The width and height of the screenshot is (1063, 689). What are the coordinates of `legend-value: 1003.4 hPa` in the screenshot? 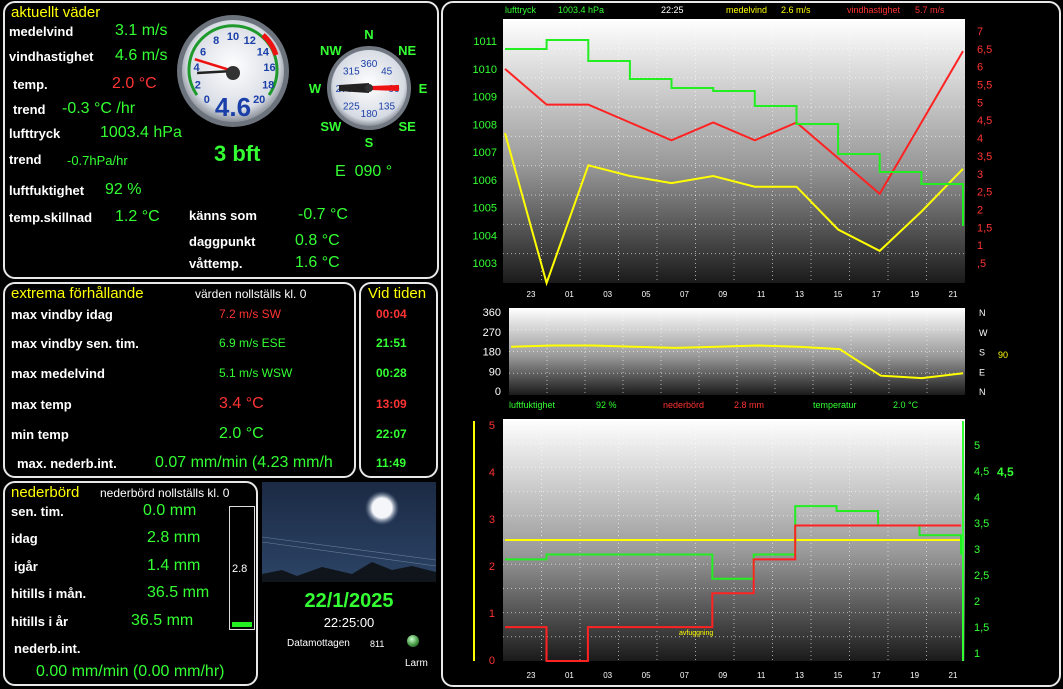 It's located at (581, 10).